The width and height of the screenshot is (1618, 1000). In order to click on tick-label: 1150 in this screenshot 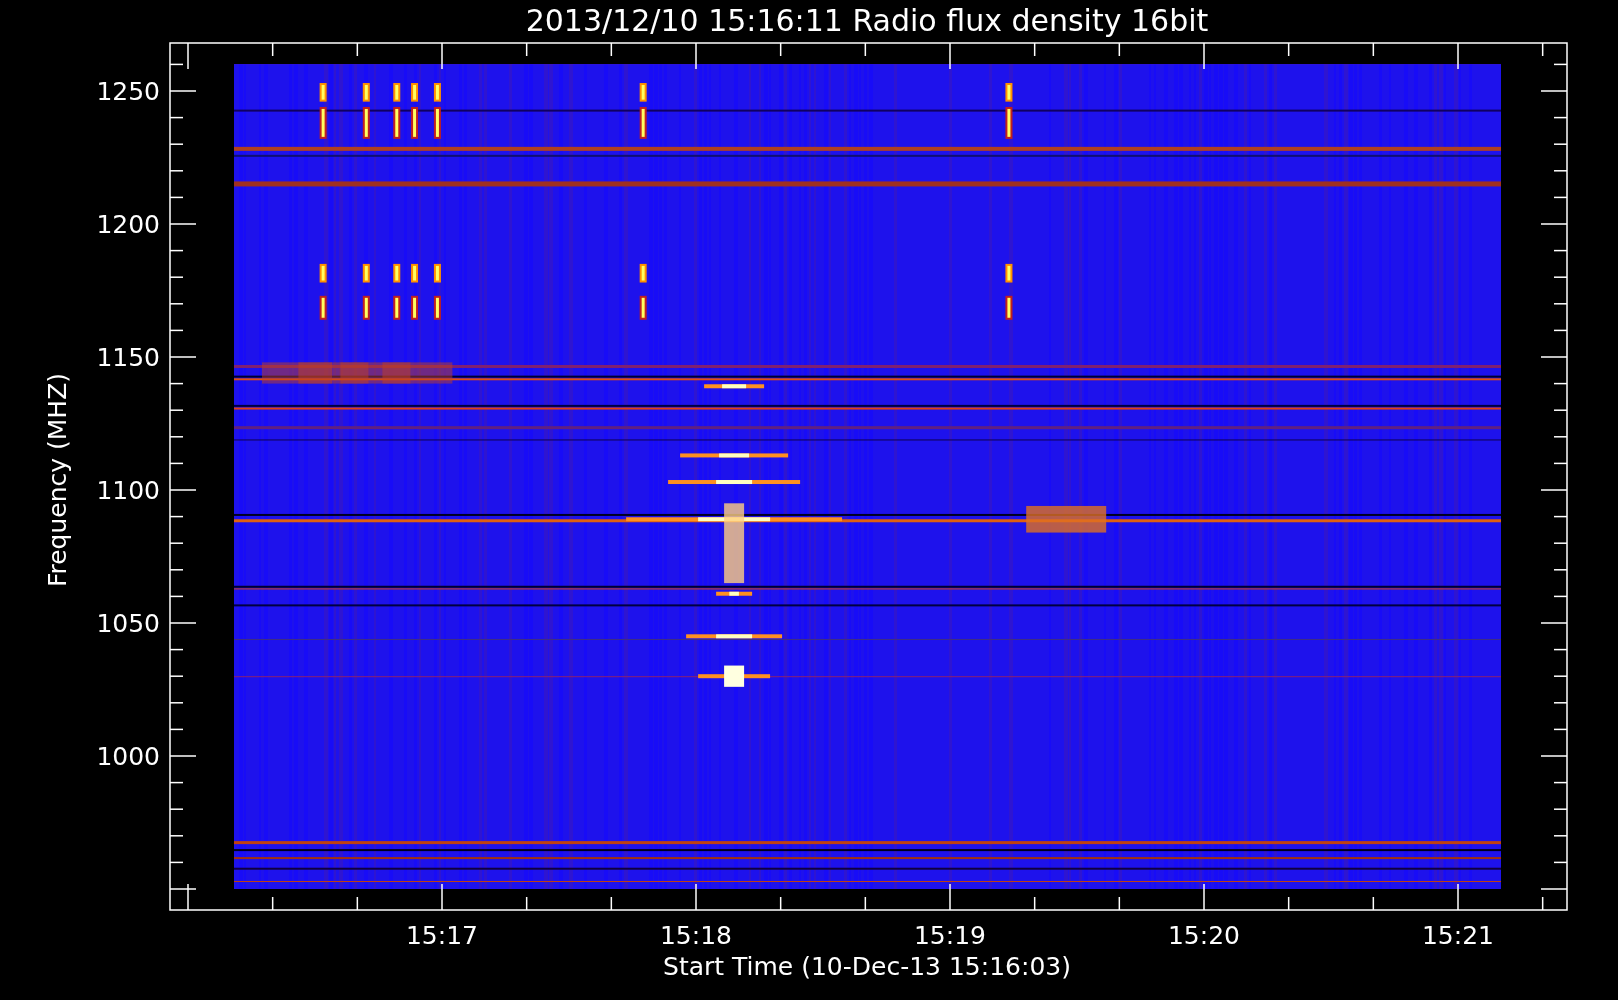, I will do `click(128, 357)`.